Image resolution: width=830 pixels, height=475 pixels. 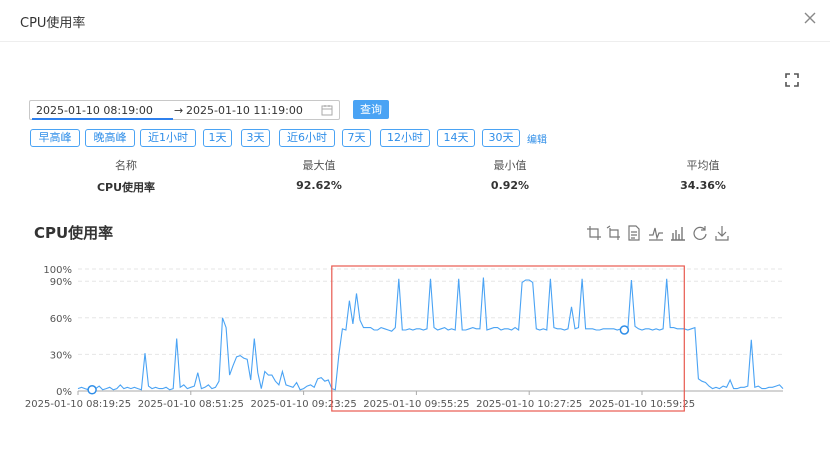 What do you see at coordinates (92, 390) in the screenshot?
I see `min-value-marker` at bounding box center [92, 390].